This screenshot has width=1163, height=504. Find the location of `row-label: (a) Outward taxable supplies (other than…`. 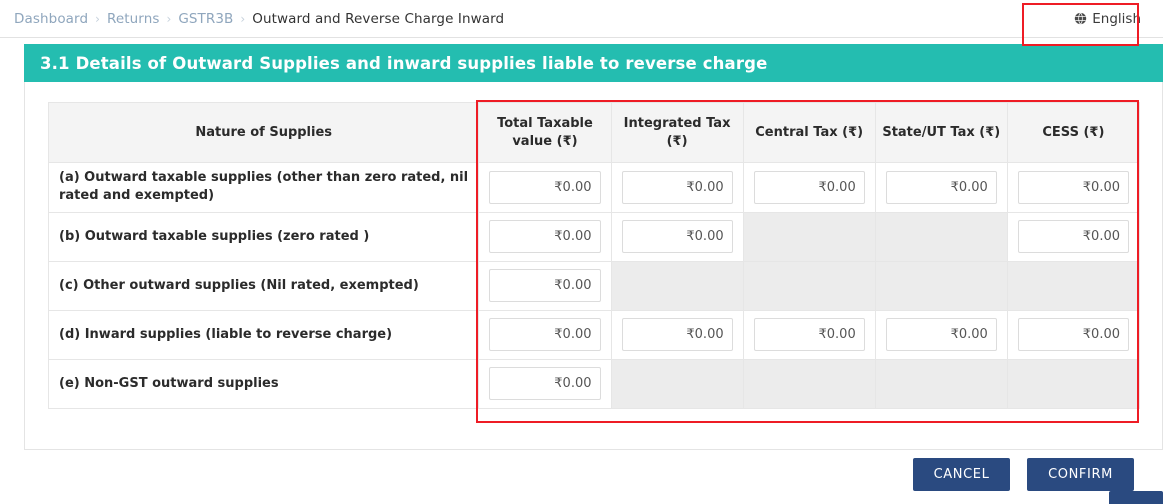

row-label: (a) Outward taxable supplies (other than… is located at coordinates (263, 187).